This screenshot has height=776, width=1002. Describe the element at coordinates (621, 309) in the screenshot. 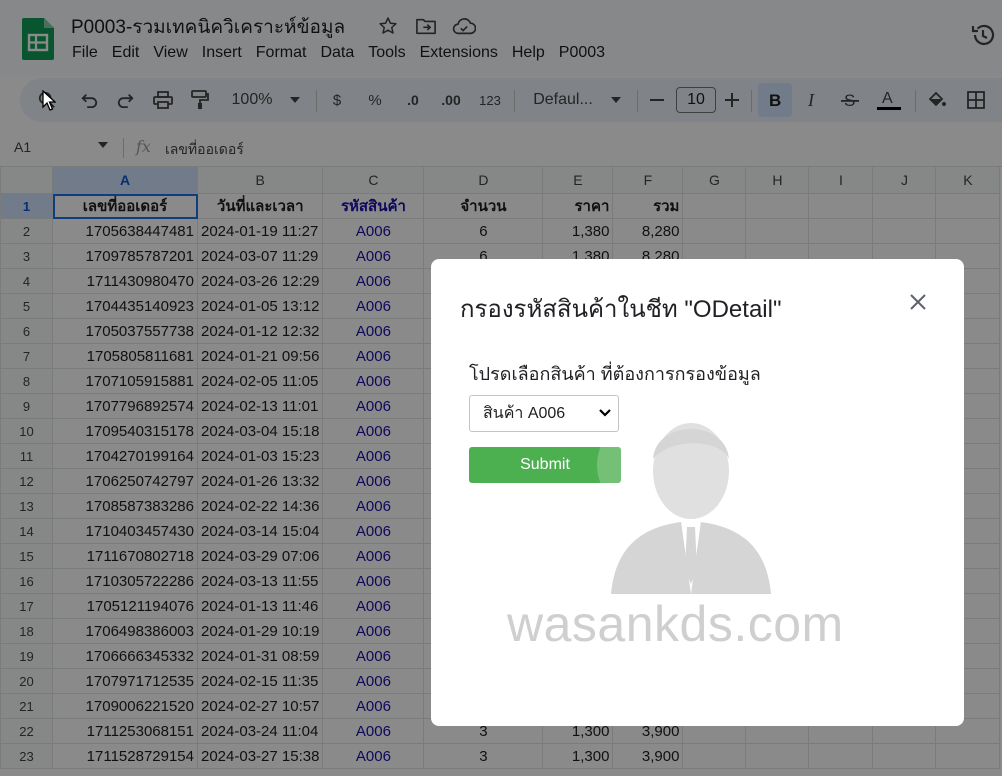

I see `dialog-title: กรองรหัสสินค้าในชีท "ODetail"` at that location.